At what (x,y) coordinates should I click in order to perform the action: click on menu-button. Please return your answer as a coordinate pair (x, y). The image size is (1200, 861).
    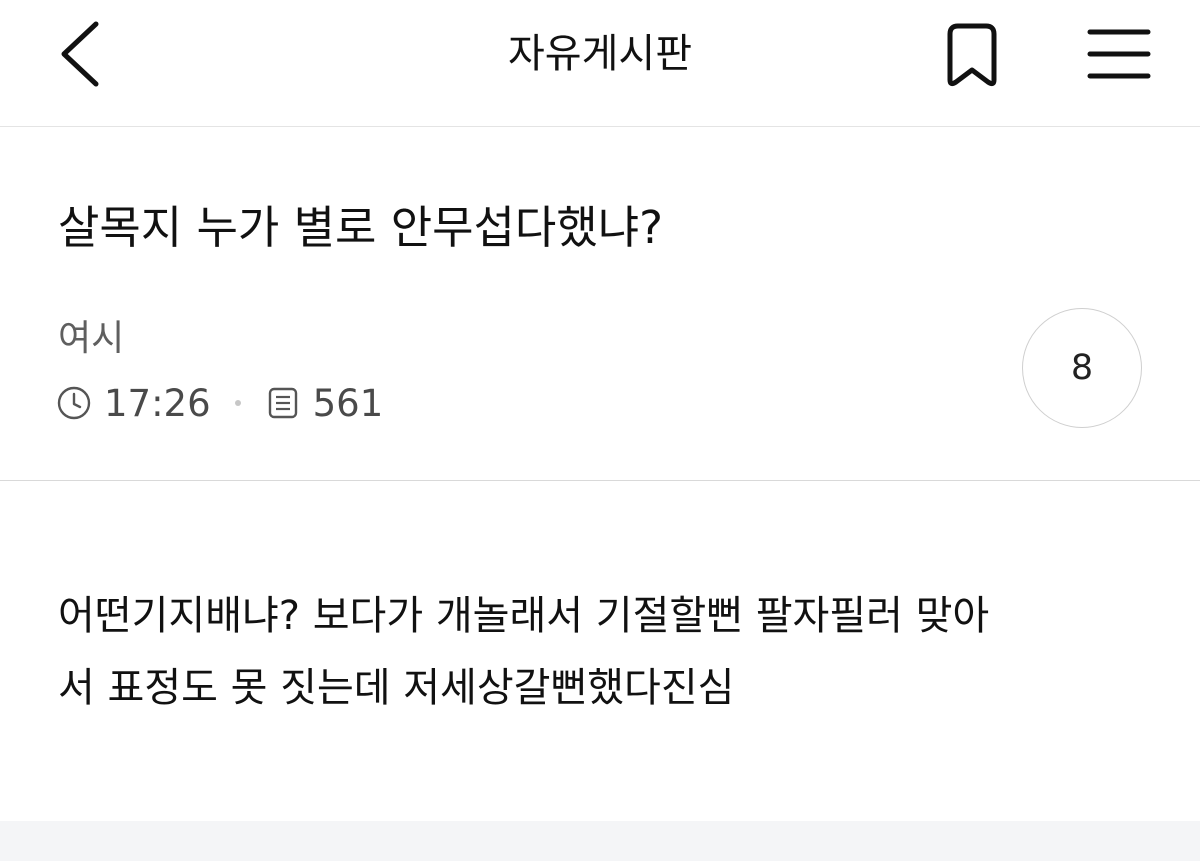
    Looking at the image, I should click on (1120, 56).